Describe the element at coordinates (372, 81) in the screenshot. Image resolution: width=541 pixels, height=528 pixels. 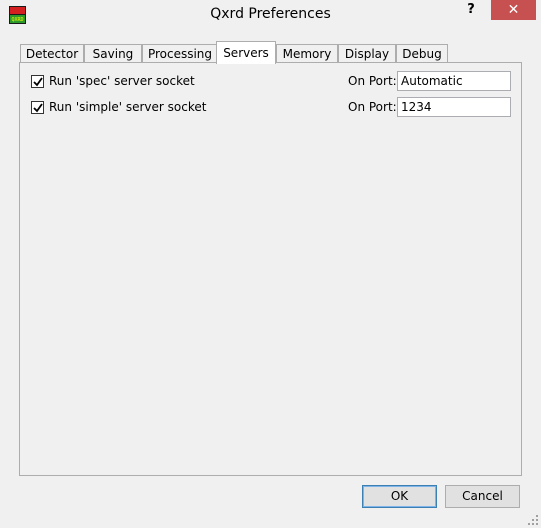
I see `spec-port-label: On Port:` at that location.